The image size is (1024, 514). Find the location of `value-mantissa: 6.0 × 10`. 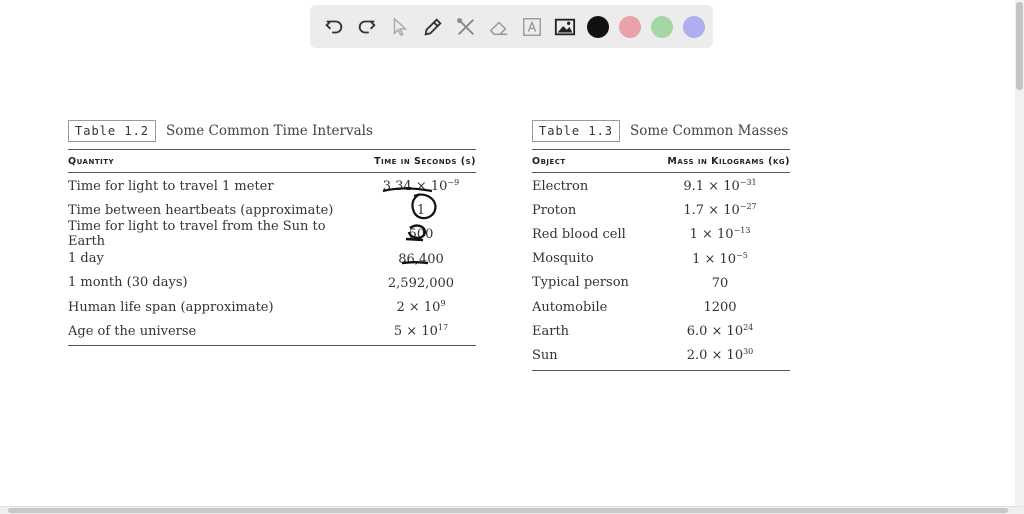

value-mantissa: 6.0 × 10 is located at coordinates (715, 332).